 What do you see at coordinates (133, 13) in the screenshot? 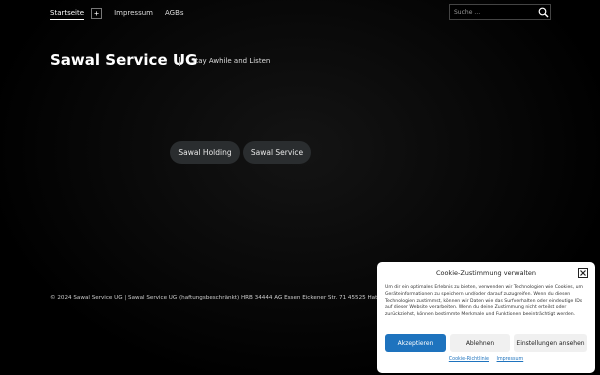
I see `nav-item-impressum: Impressum` at bounding box center [133, 13].